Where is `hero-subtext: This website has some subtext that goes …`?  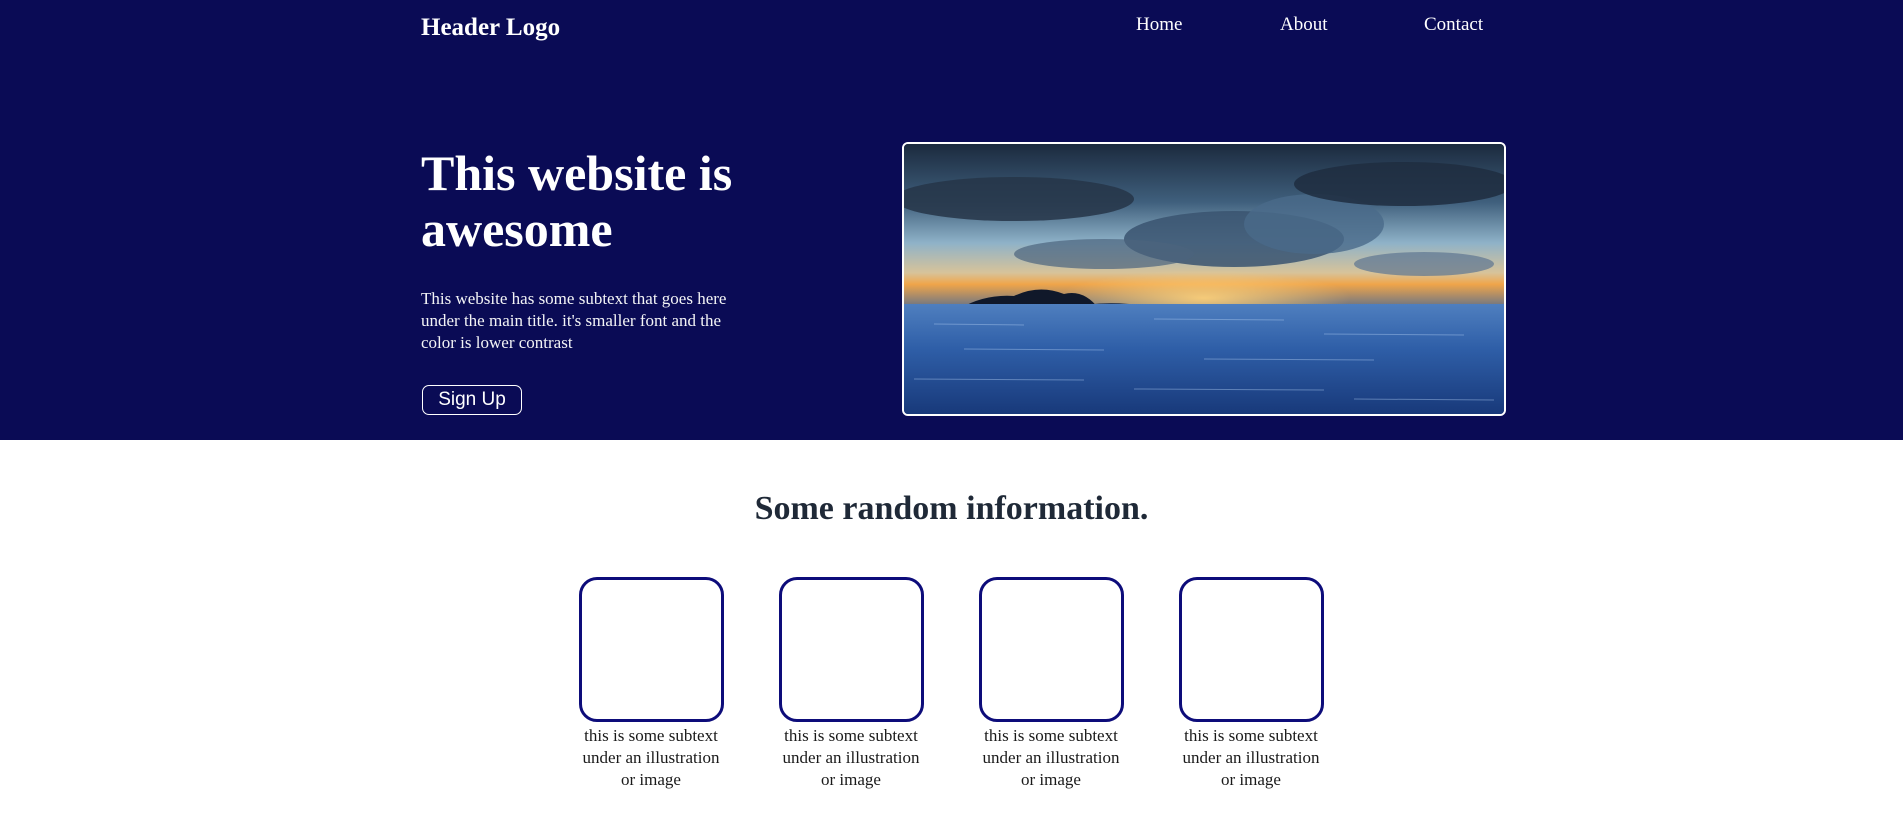 hero-subtext: This website has some subtext that goes … is located at coordinates (574, 320).